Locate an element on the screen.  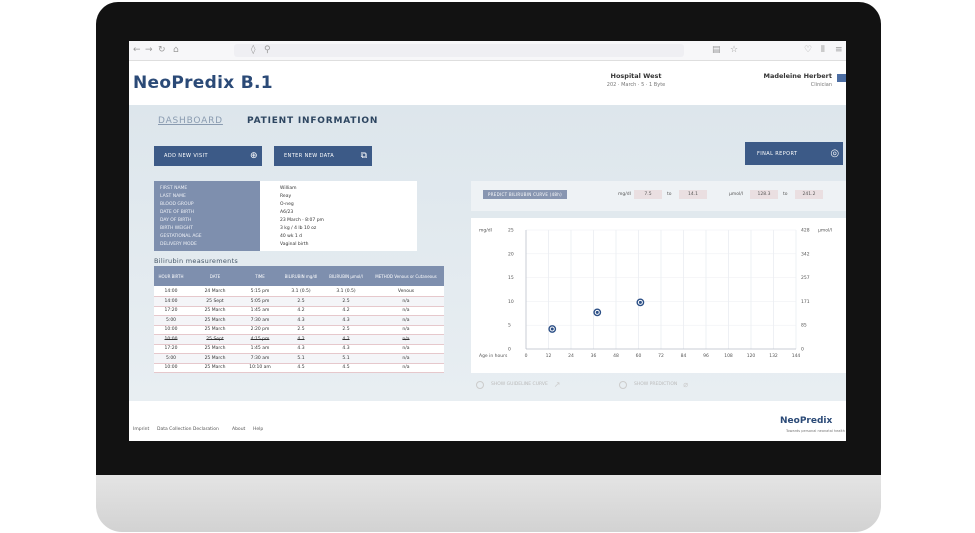
table-row: 14:00 25 Sept 5:05 pm 2.5 2.5 n/a is located at coordinates (299, 301).